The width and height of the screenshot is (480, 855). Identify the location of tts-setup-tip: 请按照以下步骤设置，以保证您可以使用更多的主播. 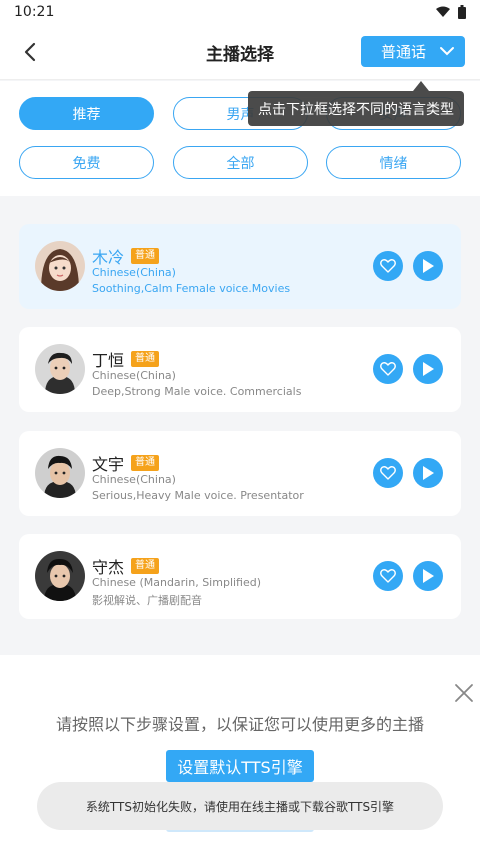
(239, 724).